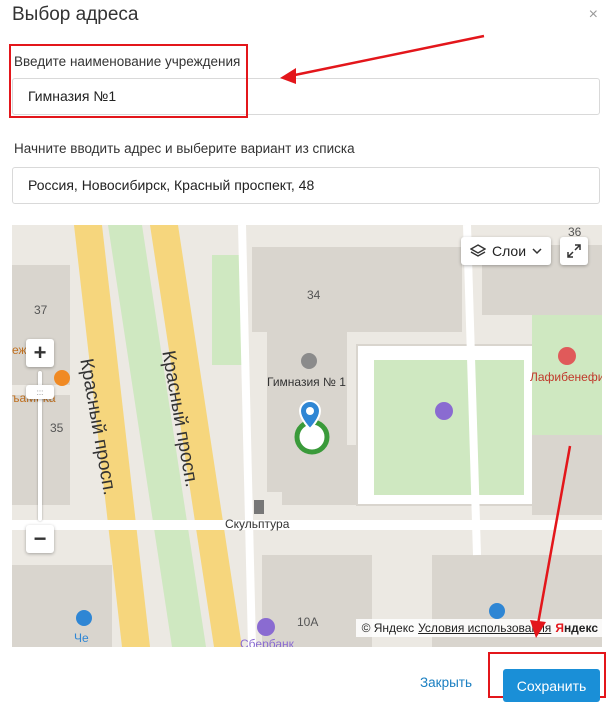 The width and height of the screenshot is (606, 702). I want to click on chevron-down-icon, so click(537, 250).